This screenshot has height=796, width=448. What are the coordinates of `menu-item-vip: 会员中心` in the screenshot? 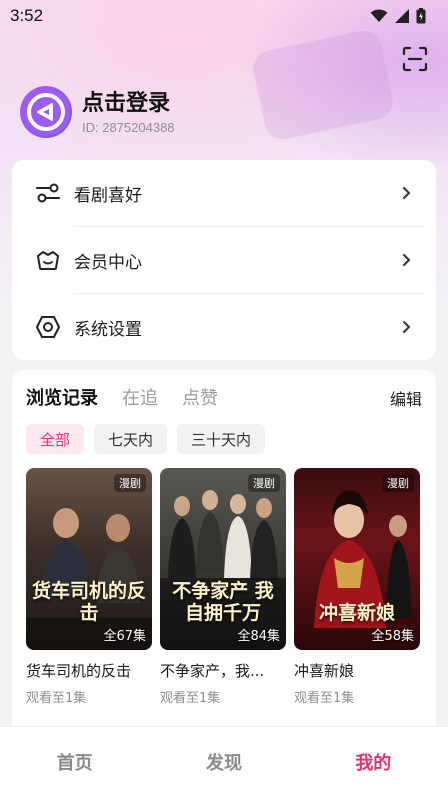 It's located at (224, 260).